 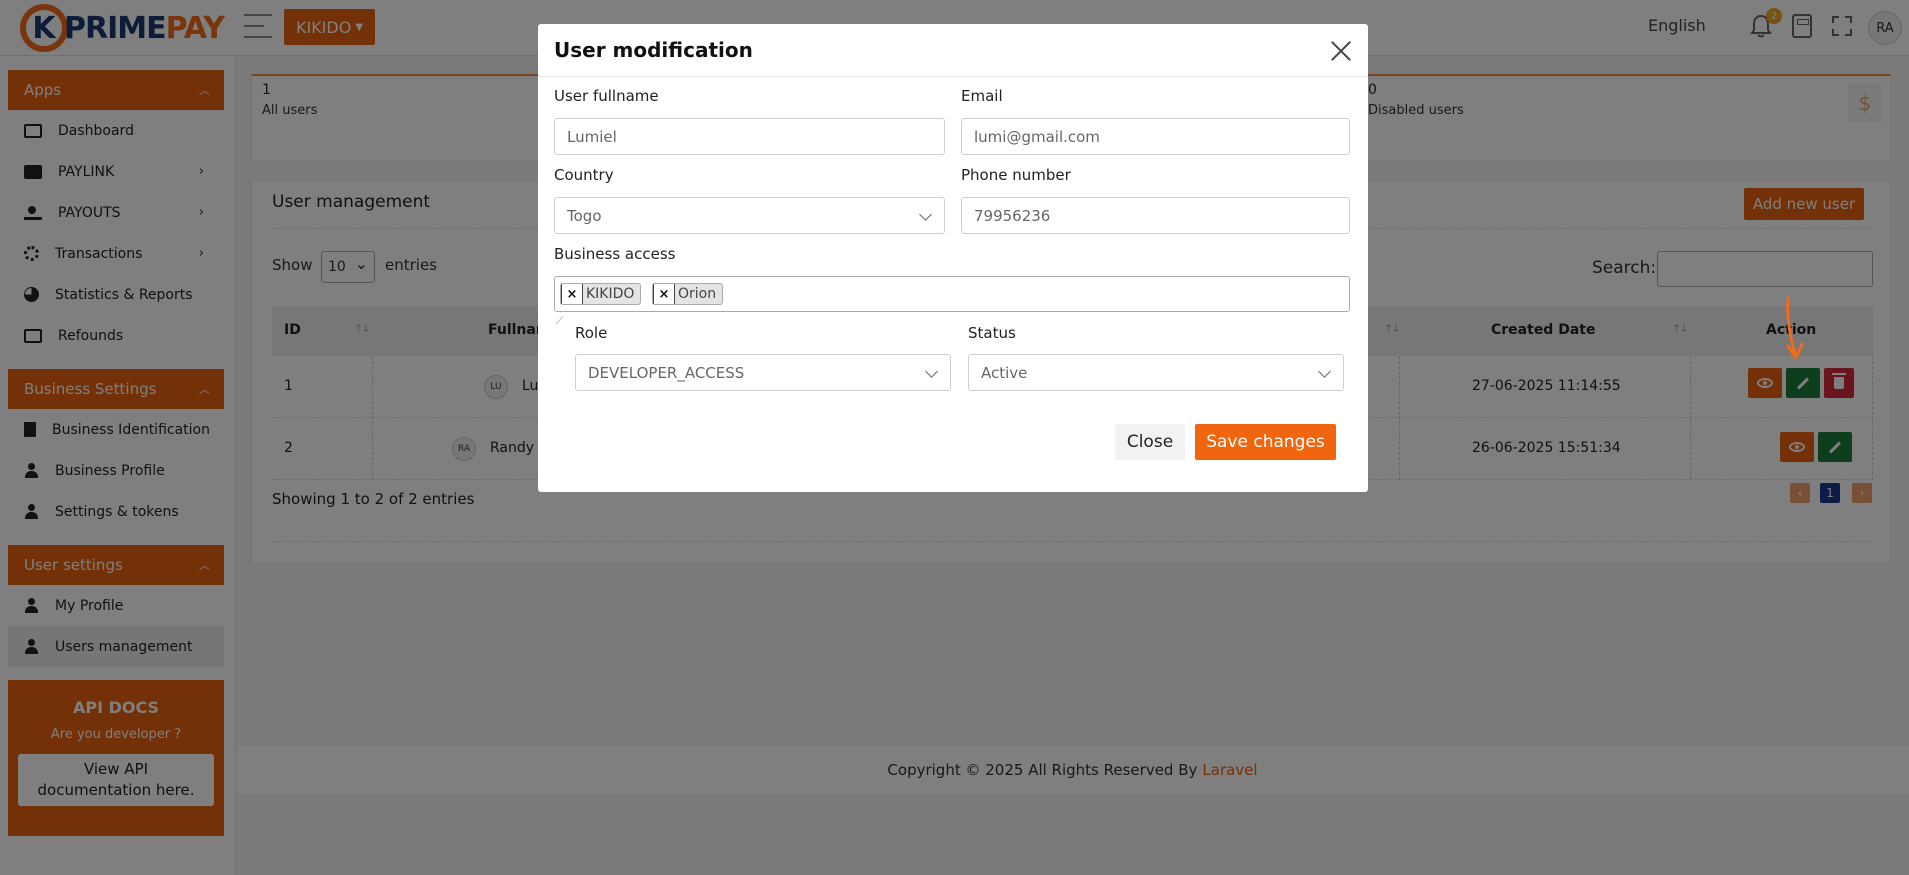 I want to click on fullname-label: User fullname, so click(x=606, y=96).